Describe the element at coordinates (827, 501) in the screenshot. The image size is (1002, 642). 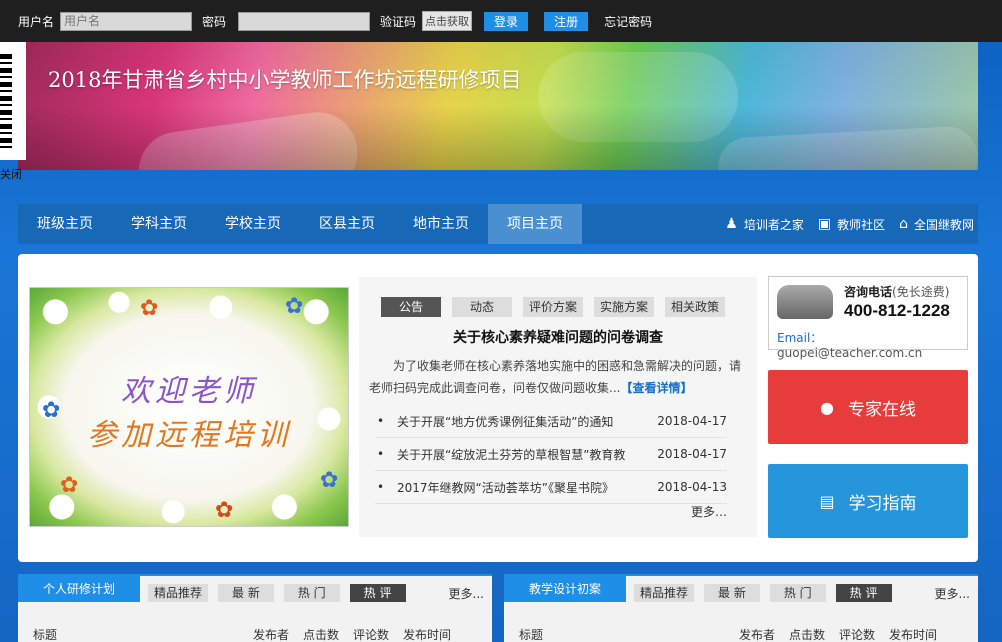
I see `document-icon: ▤` at that location.